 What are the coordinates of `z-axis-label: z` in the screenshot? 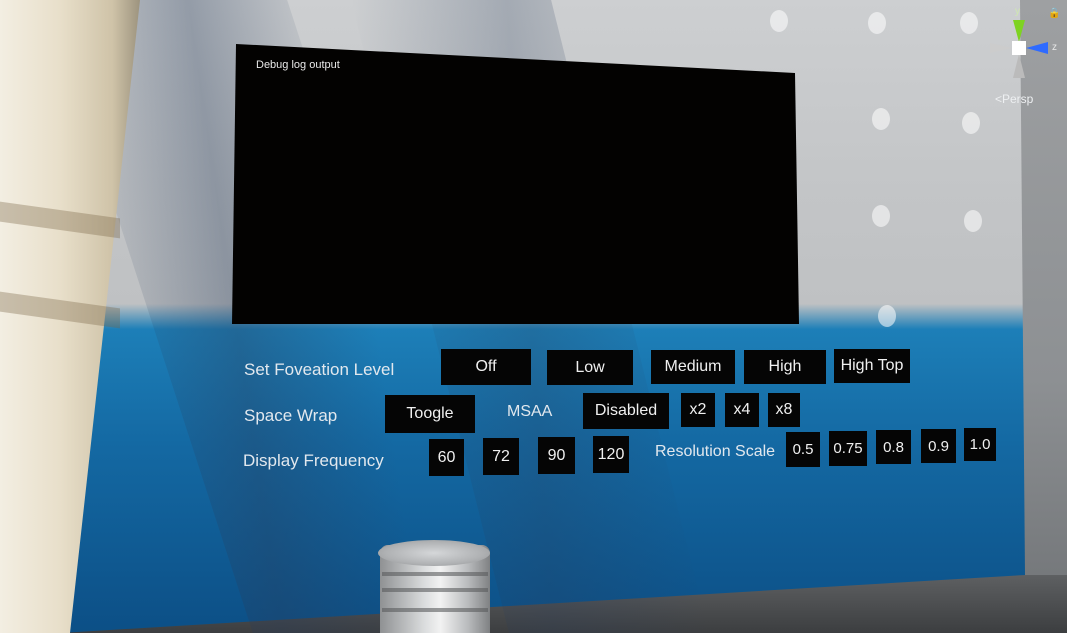 It's located at (1054, 47).